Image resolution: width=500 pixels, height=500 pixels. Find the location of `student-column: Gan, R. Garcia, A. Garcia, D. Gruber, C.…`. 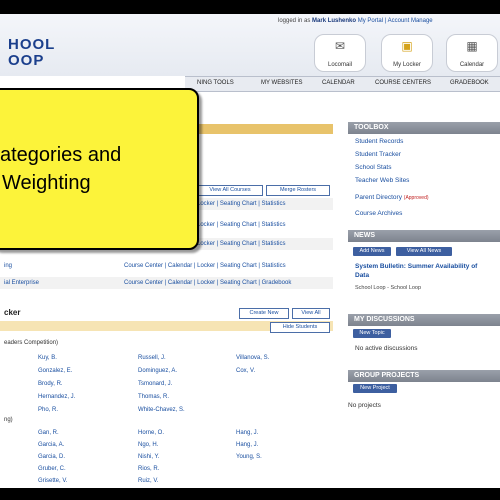

student-column: Gan, R. Garcia, A. Garcia, D. Gruber, C.… is located at coordinates (52, 457).